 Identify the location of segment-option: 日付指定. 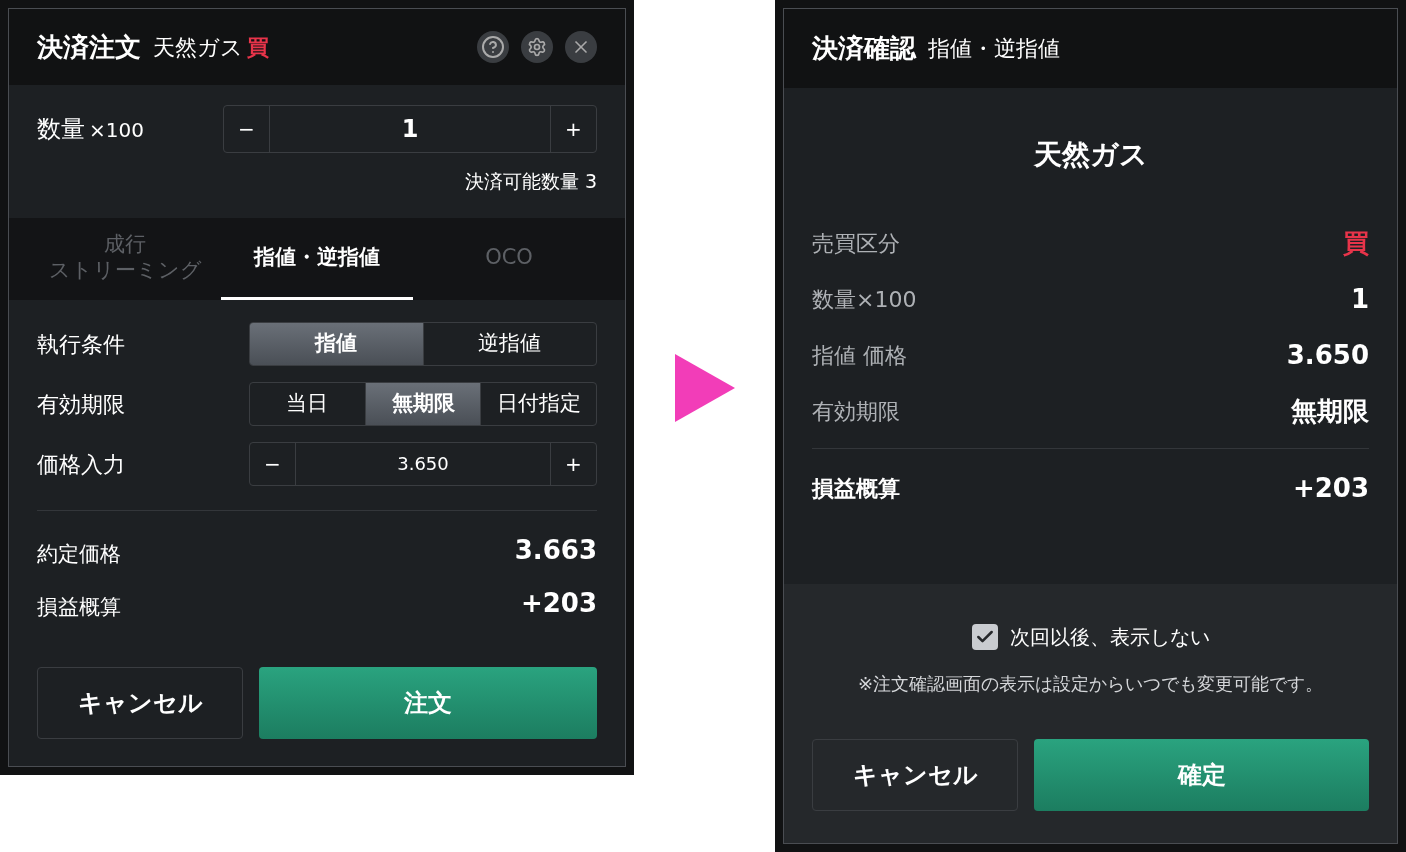
(538, 404).